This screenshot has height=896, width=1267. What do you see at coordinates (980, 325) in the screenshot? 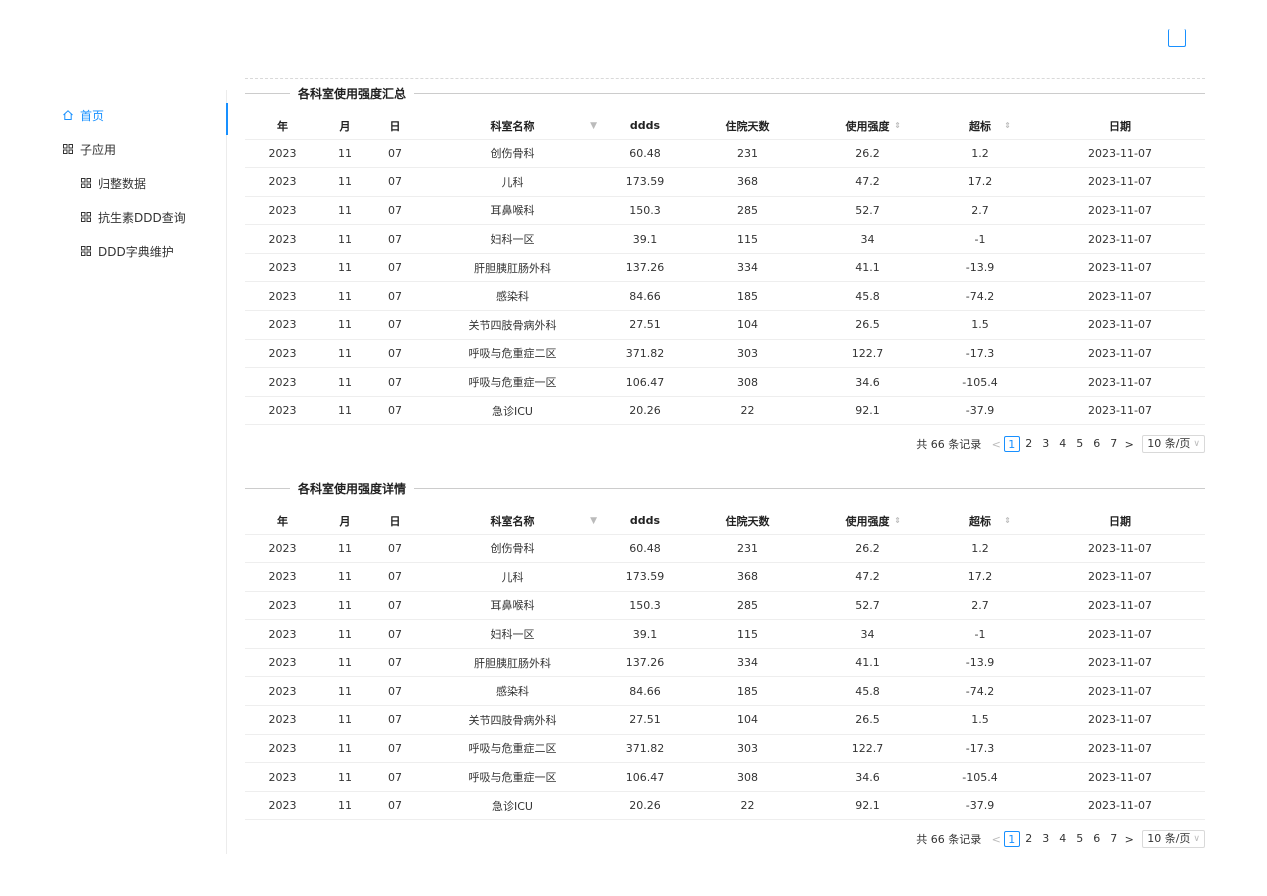
I see `table-cell: 1.5` at bounding box center [980, 325].